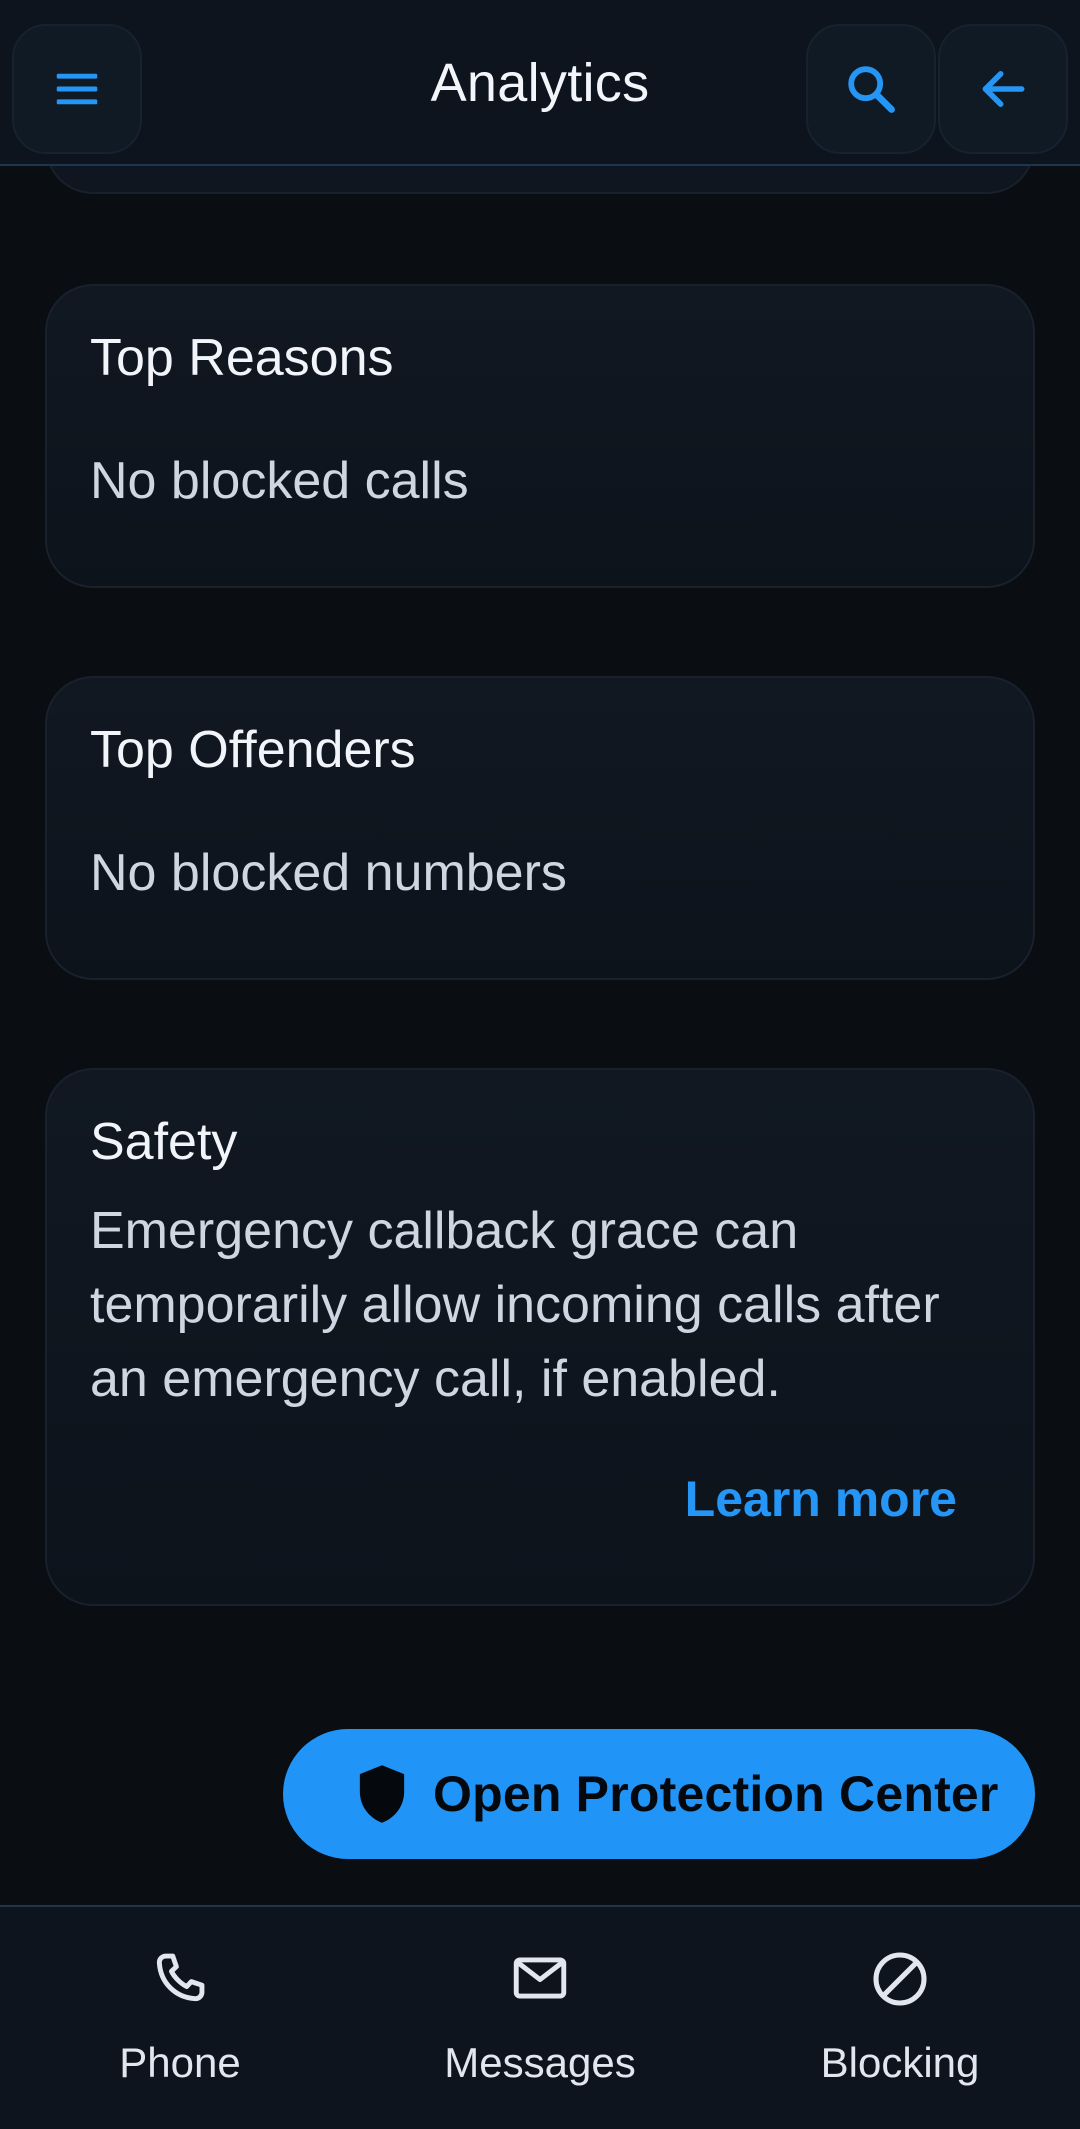  I want to click on back-button, so click(1003, 89).